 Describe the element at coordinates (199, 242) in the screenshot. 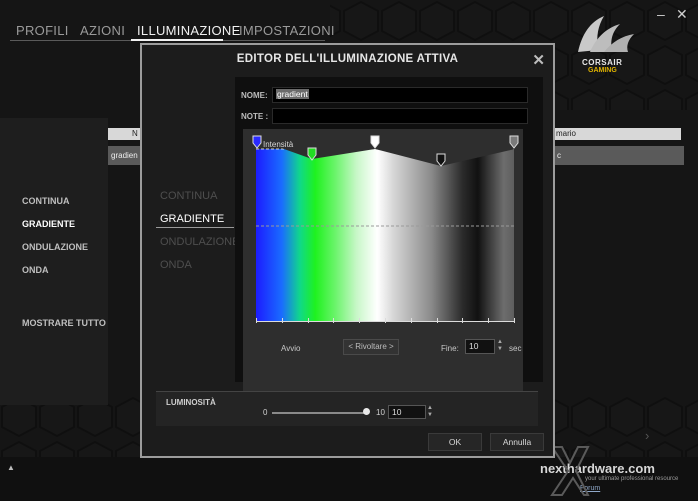

I see `modal-menu-ondulazione: ONDULAZIONE` at that location.